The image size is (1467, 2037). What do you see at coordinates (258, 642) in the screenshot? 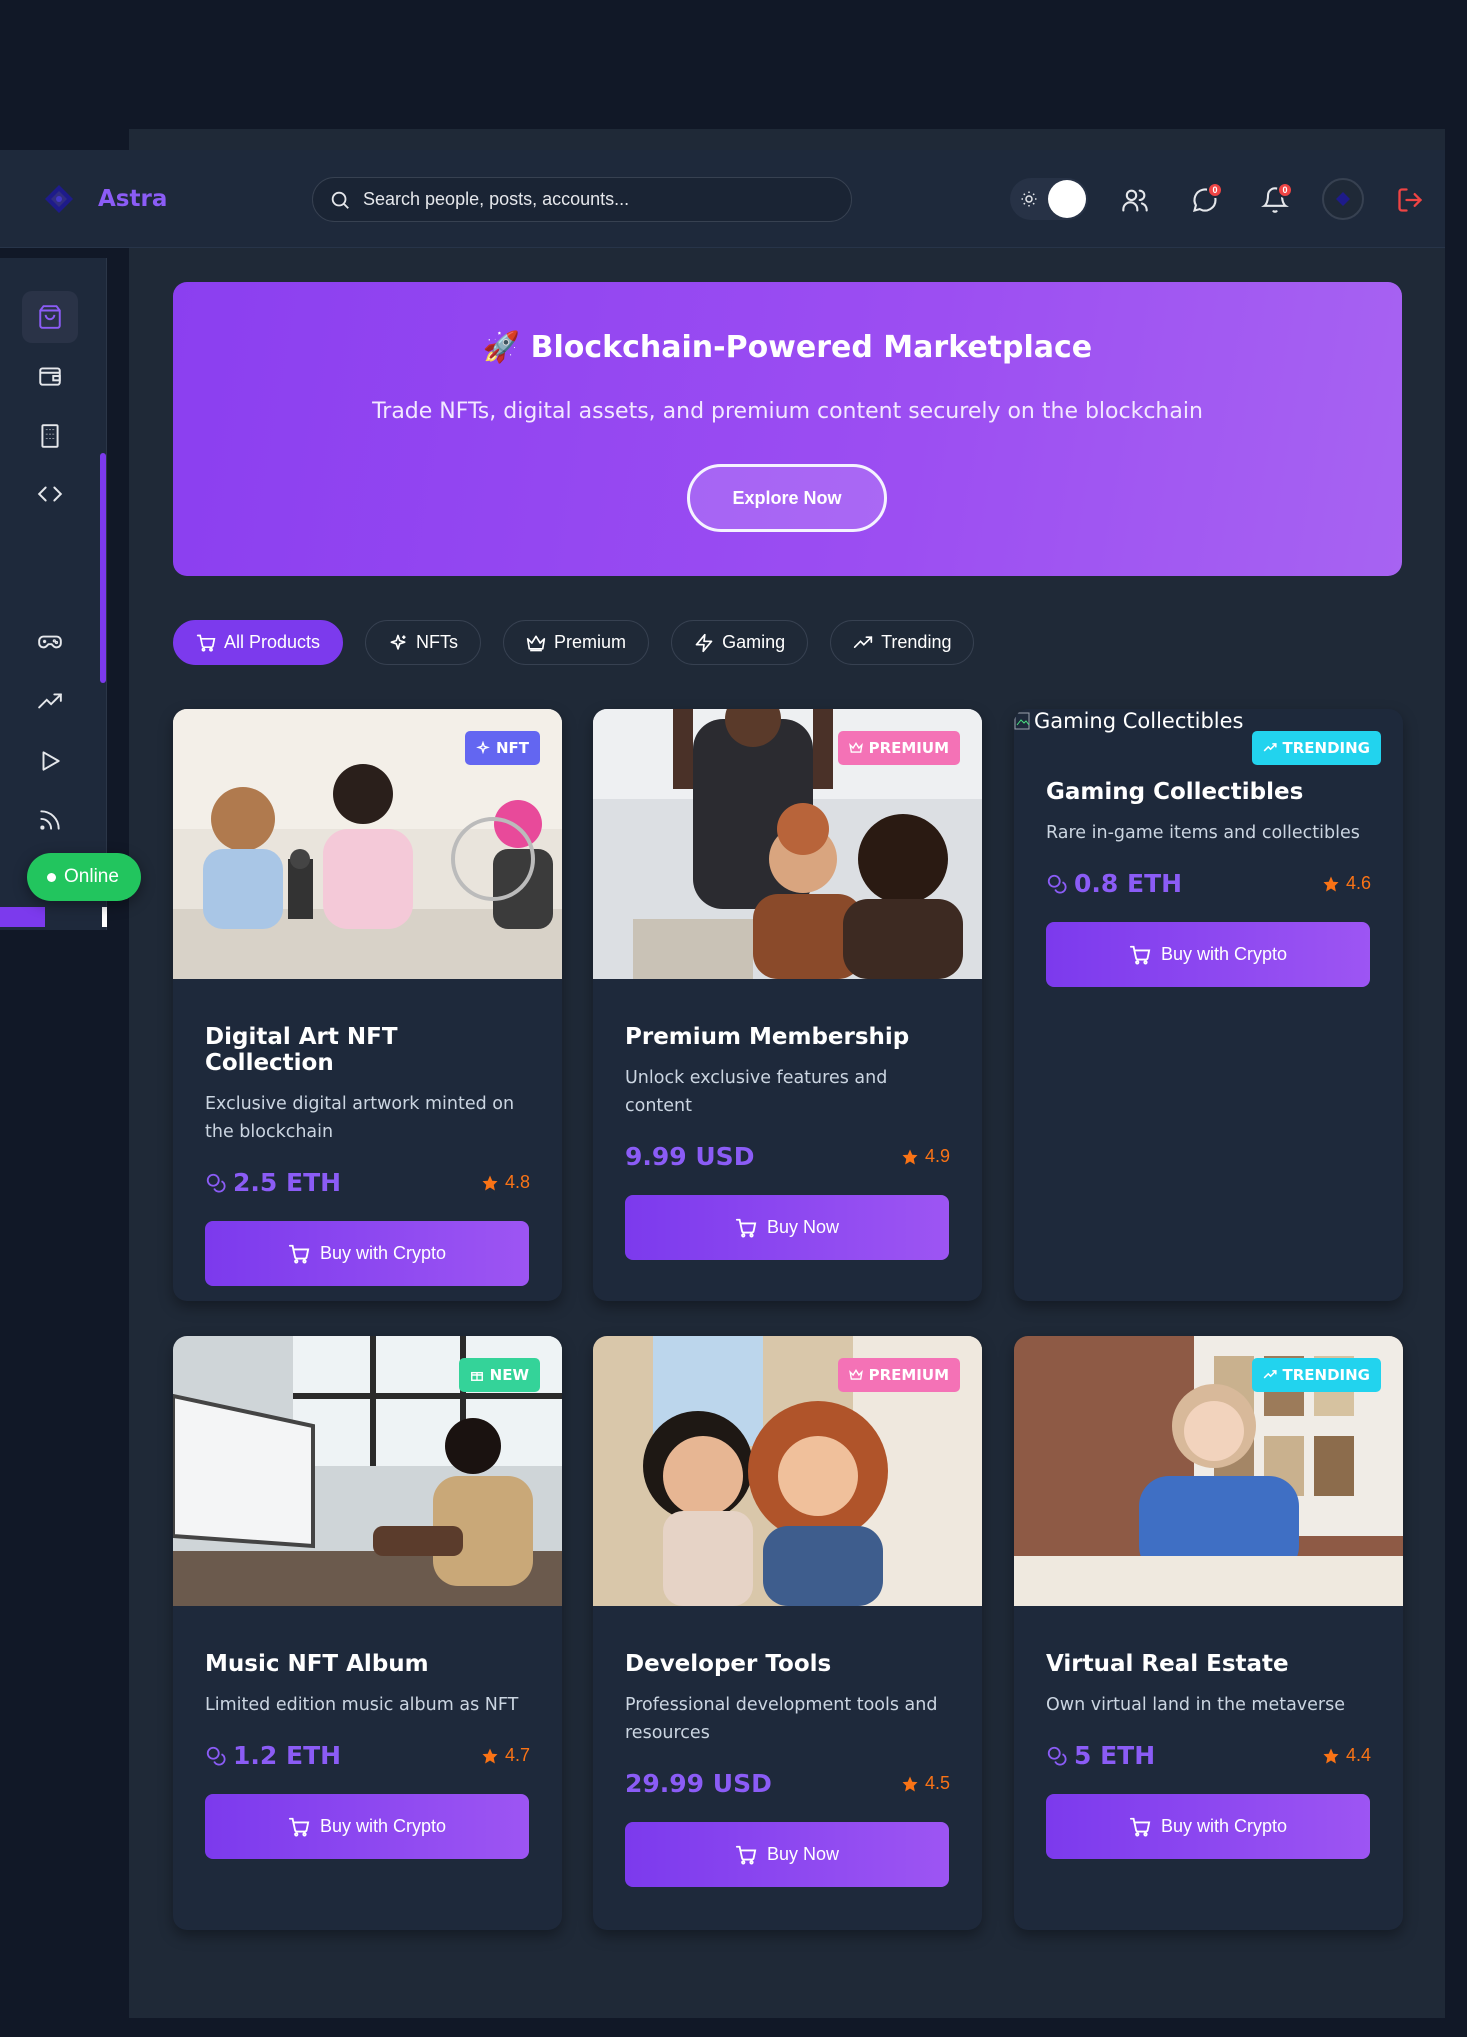
I see `filter-all-products: All Products` at bounding box center [258, 642].